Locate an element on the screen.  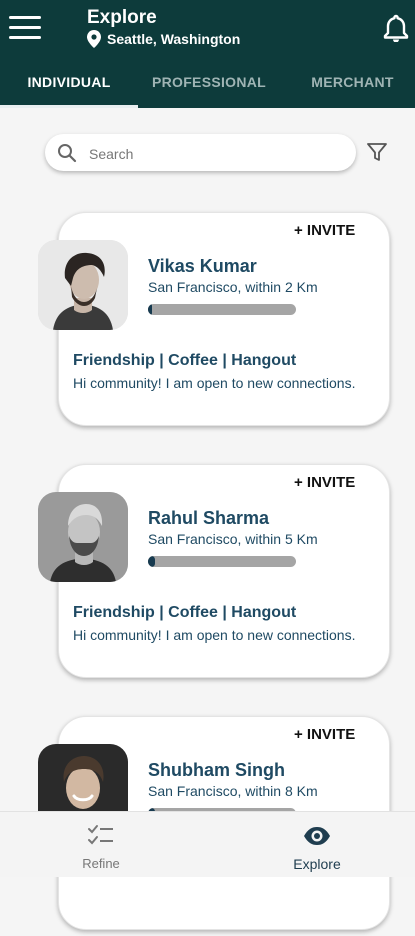
profile-name: Rahul Sharma is located at coordinates (208, 518).